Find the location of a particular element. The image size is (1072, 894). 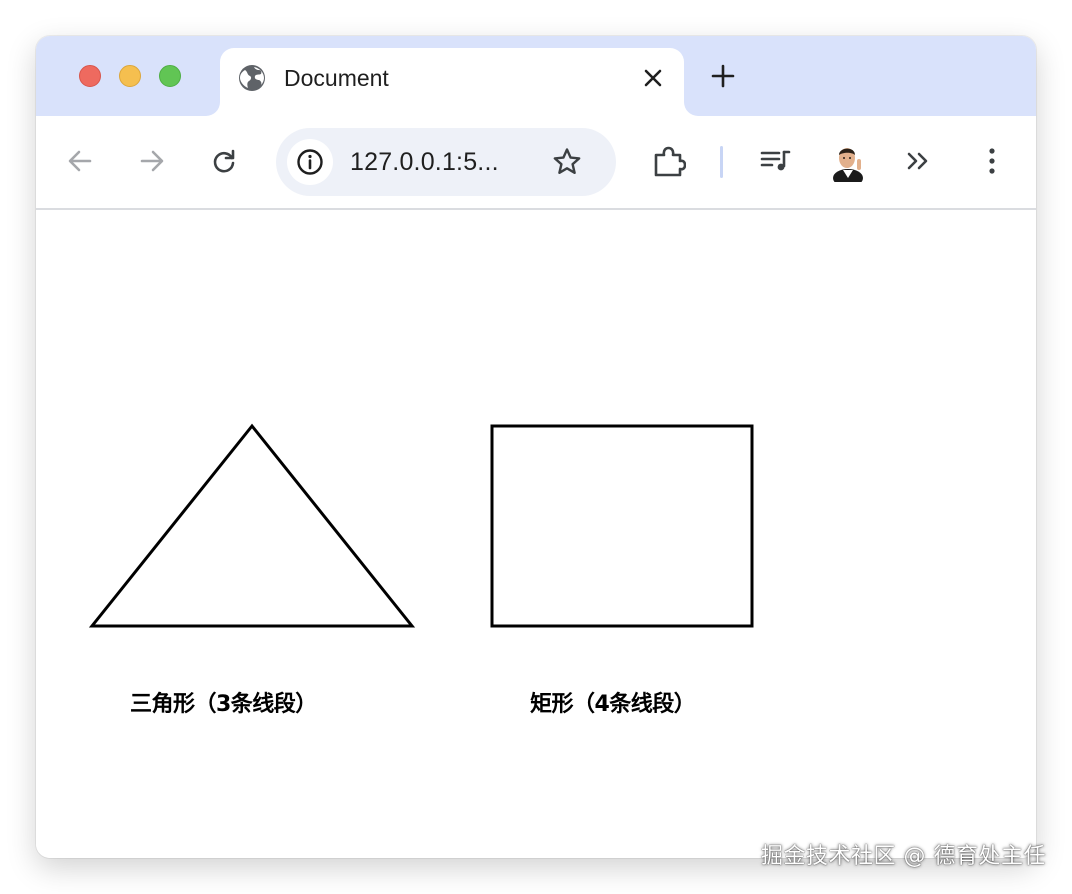

minimize-window-button is located at coordinates (130, 76).